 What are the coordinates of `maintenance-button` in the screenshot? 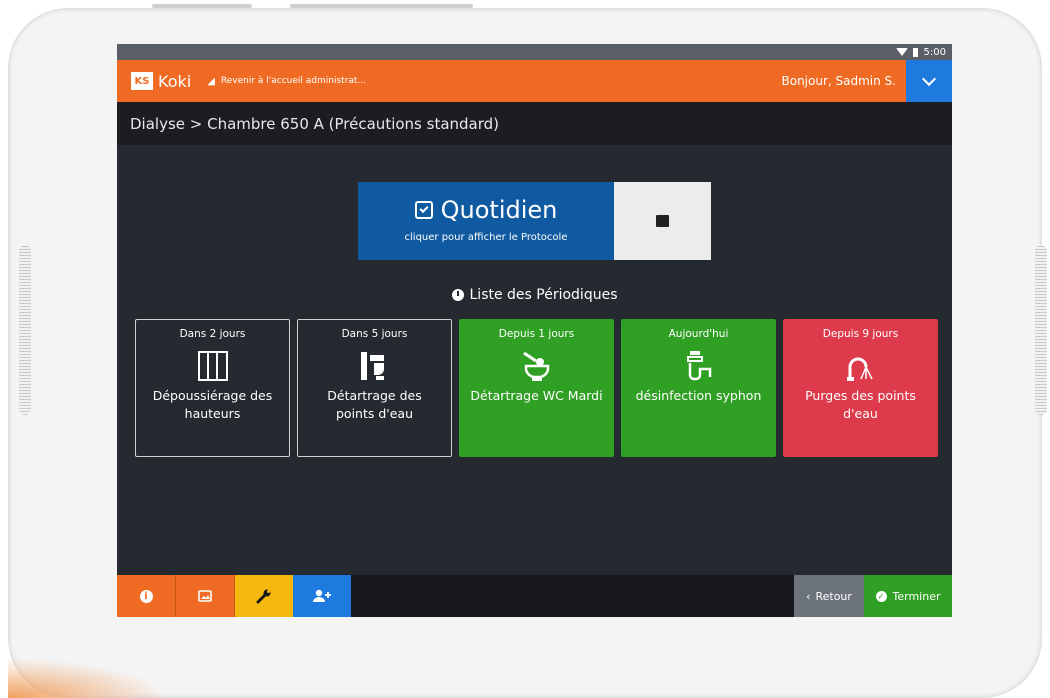 It's located at (264, 596).